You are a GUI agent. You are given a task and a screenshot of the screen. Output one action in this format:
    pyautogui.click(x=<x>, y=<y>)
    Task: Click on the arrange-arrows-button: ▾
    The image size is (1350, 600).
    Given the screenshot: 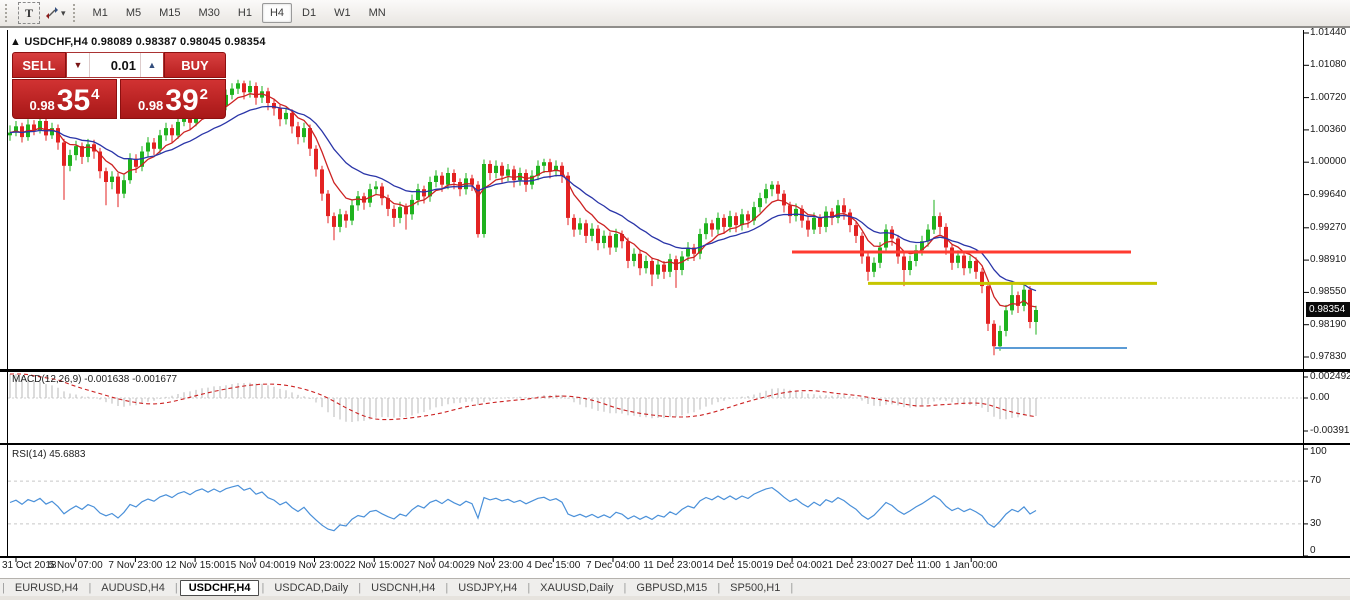 What is the action you would take?
    pyautogui.click(x=55, y=13)
    